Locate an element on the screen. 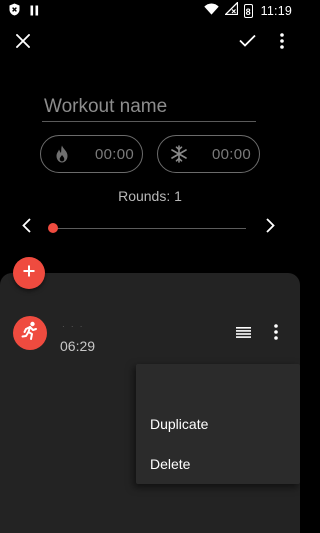 This screenshot has width=320, height=533. plus-icon is located at coordinates (29, 273).